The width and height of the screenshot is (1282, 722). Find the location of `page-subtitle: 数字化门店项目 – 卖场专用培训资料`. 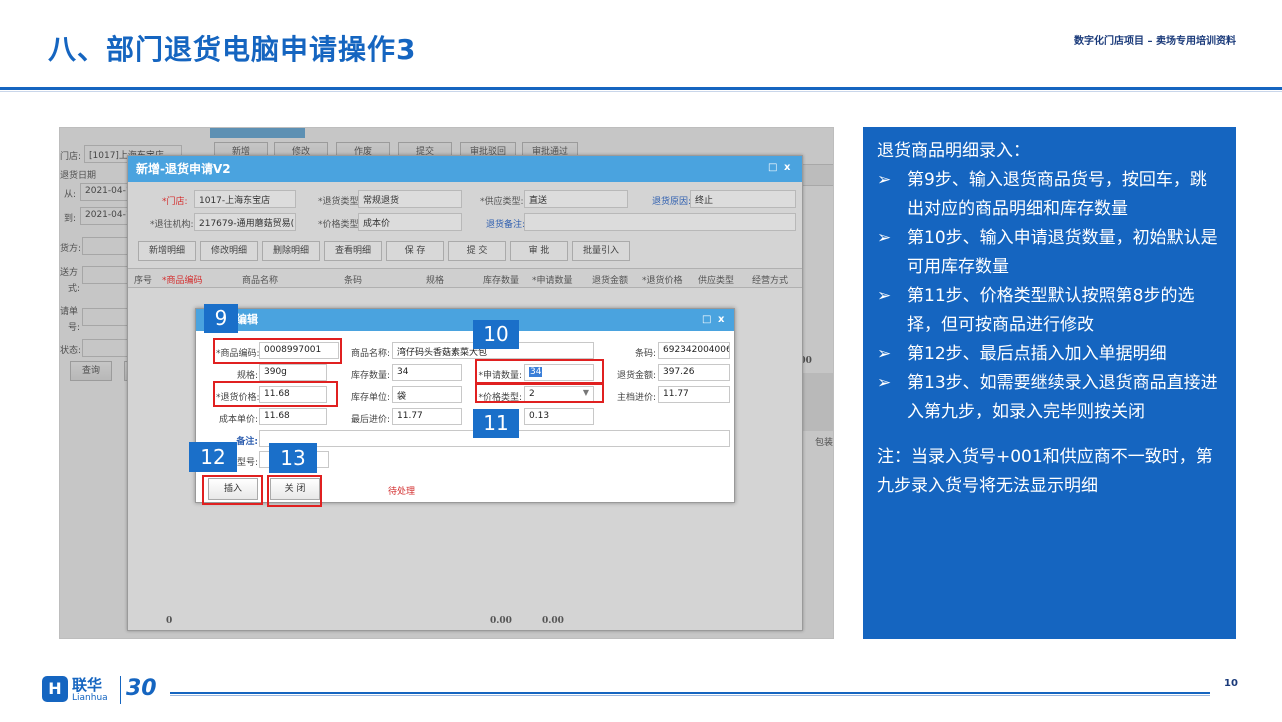

page-subtitle: 数字化门店项目 – 卖场专用培训资料 is located at coordinates (1155, 41).